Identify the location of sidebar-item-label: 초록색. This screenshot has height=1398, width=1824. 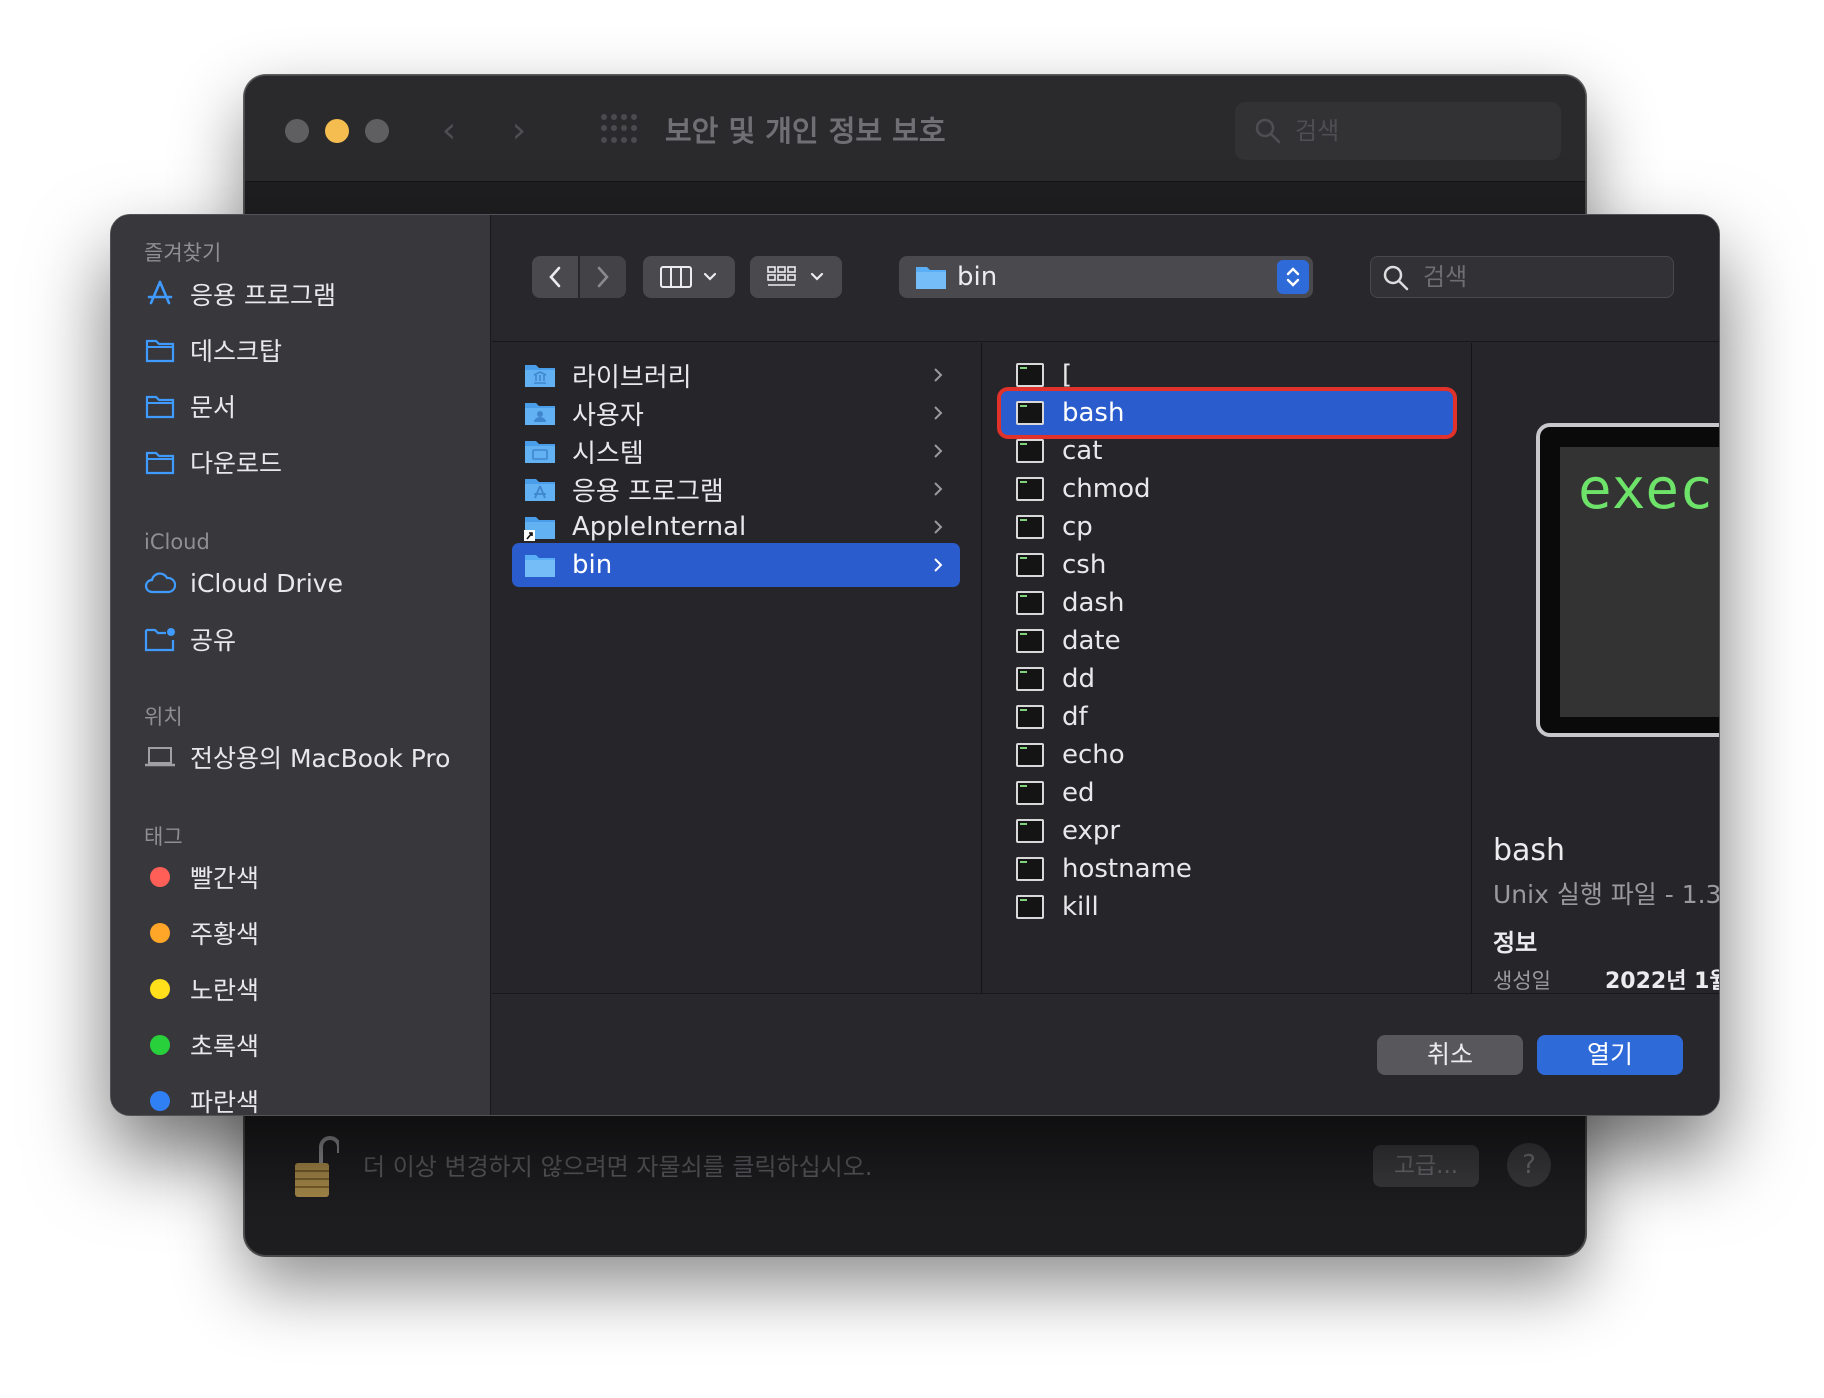
(225, 1046).